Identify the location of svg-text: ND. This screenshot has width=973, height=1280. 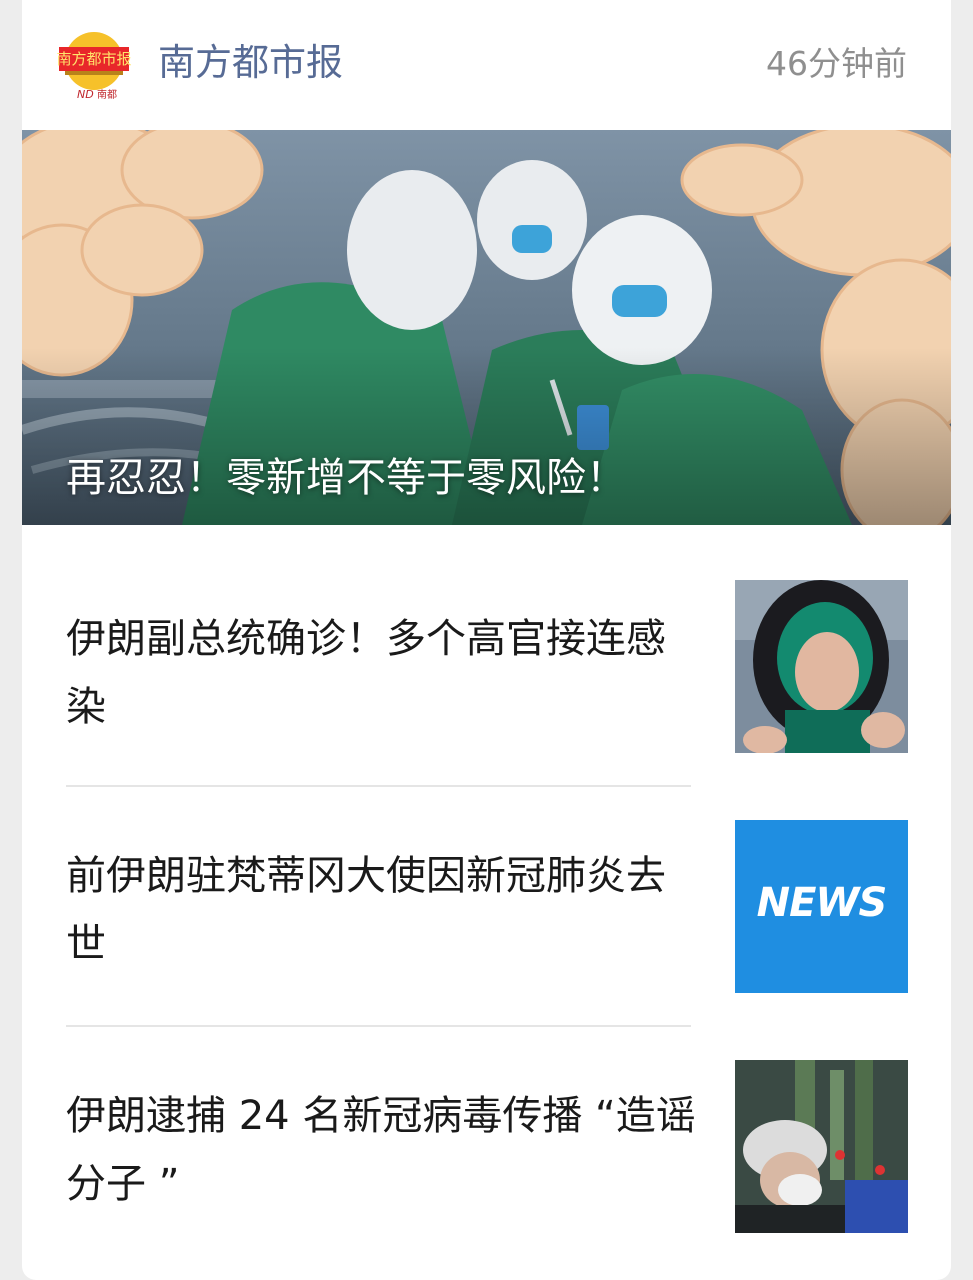
(85, 94).